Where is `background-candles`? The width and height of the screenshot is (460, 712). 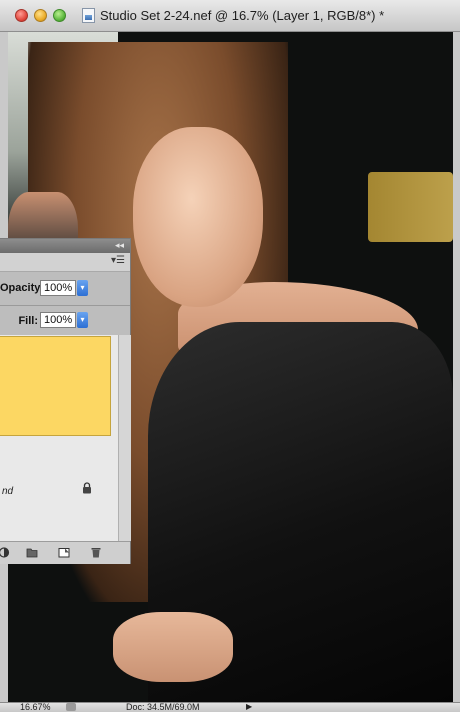 background-candles is located at coordinates (410, 207).